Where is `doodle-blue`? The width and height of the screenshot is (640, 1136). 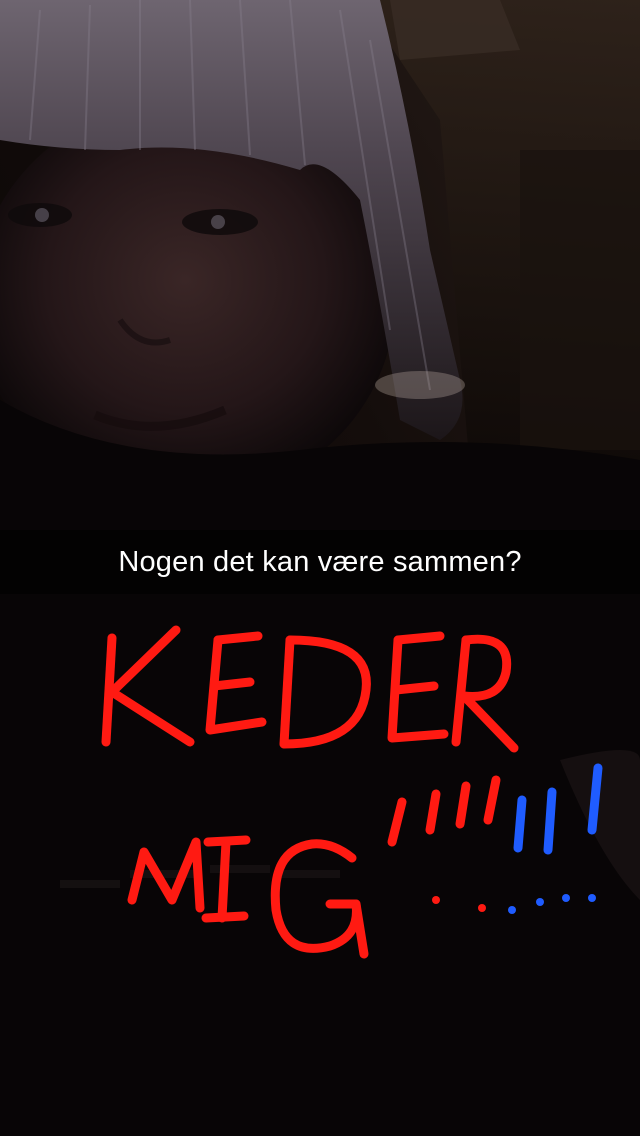 doodle-blue is located at coordinates (558, 809).